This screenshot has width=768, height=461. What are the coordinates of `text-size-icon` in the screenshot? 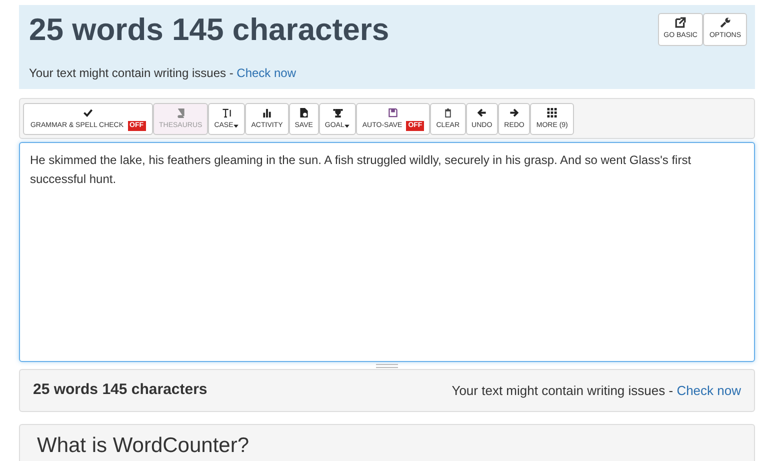 It's located at (227, 113).